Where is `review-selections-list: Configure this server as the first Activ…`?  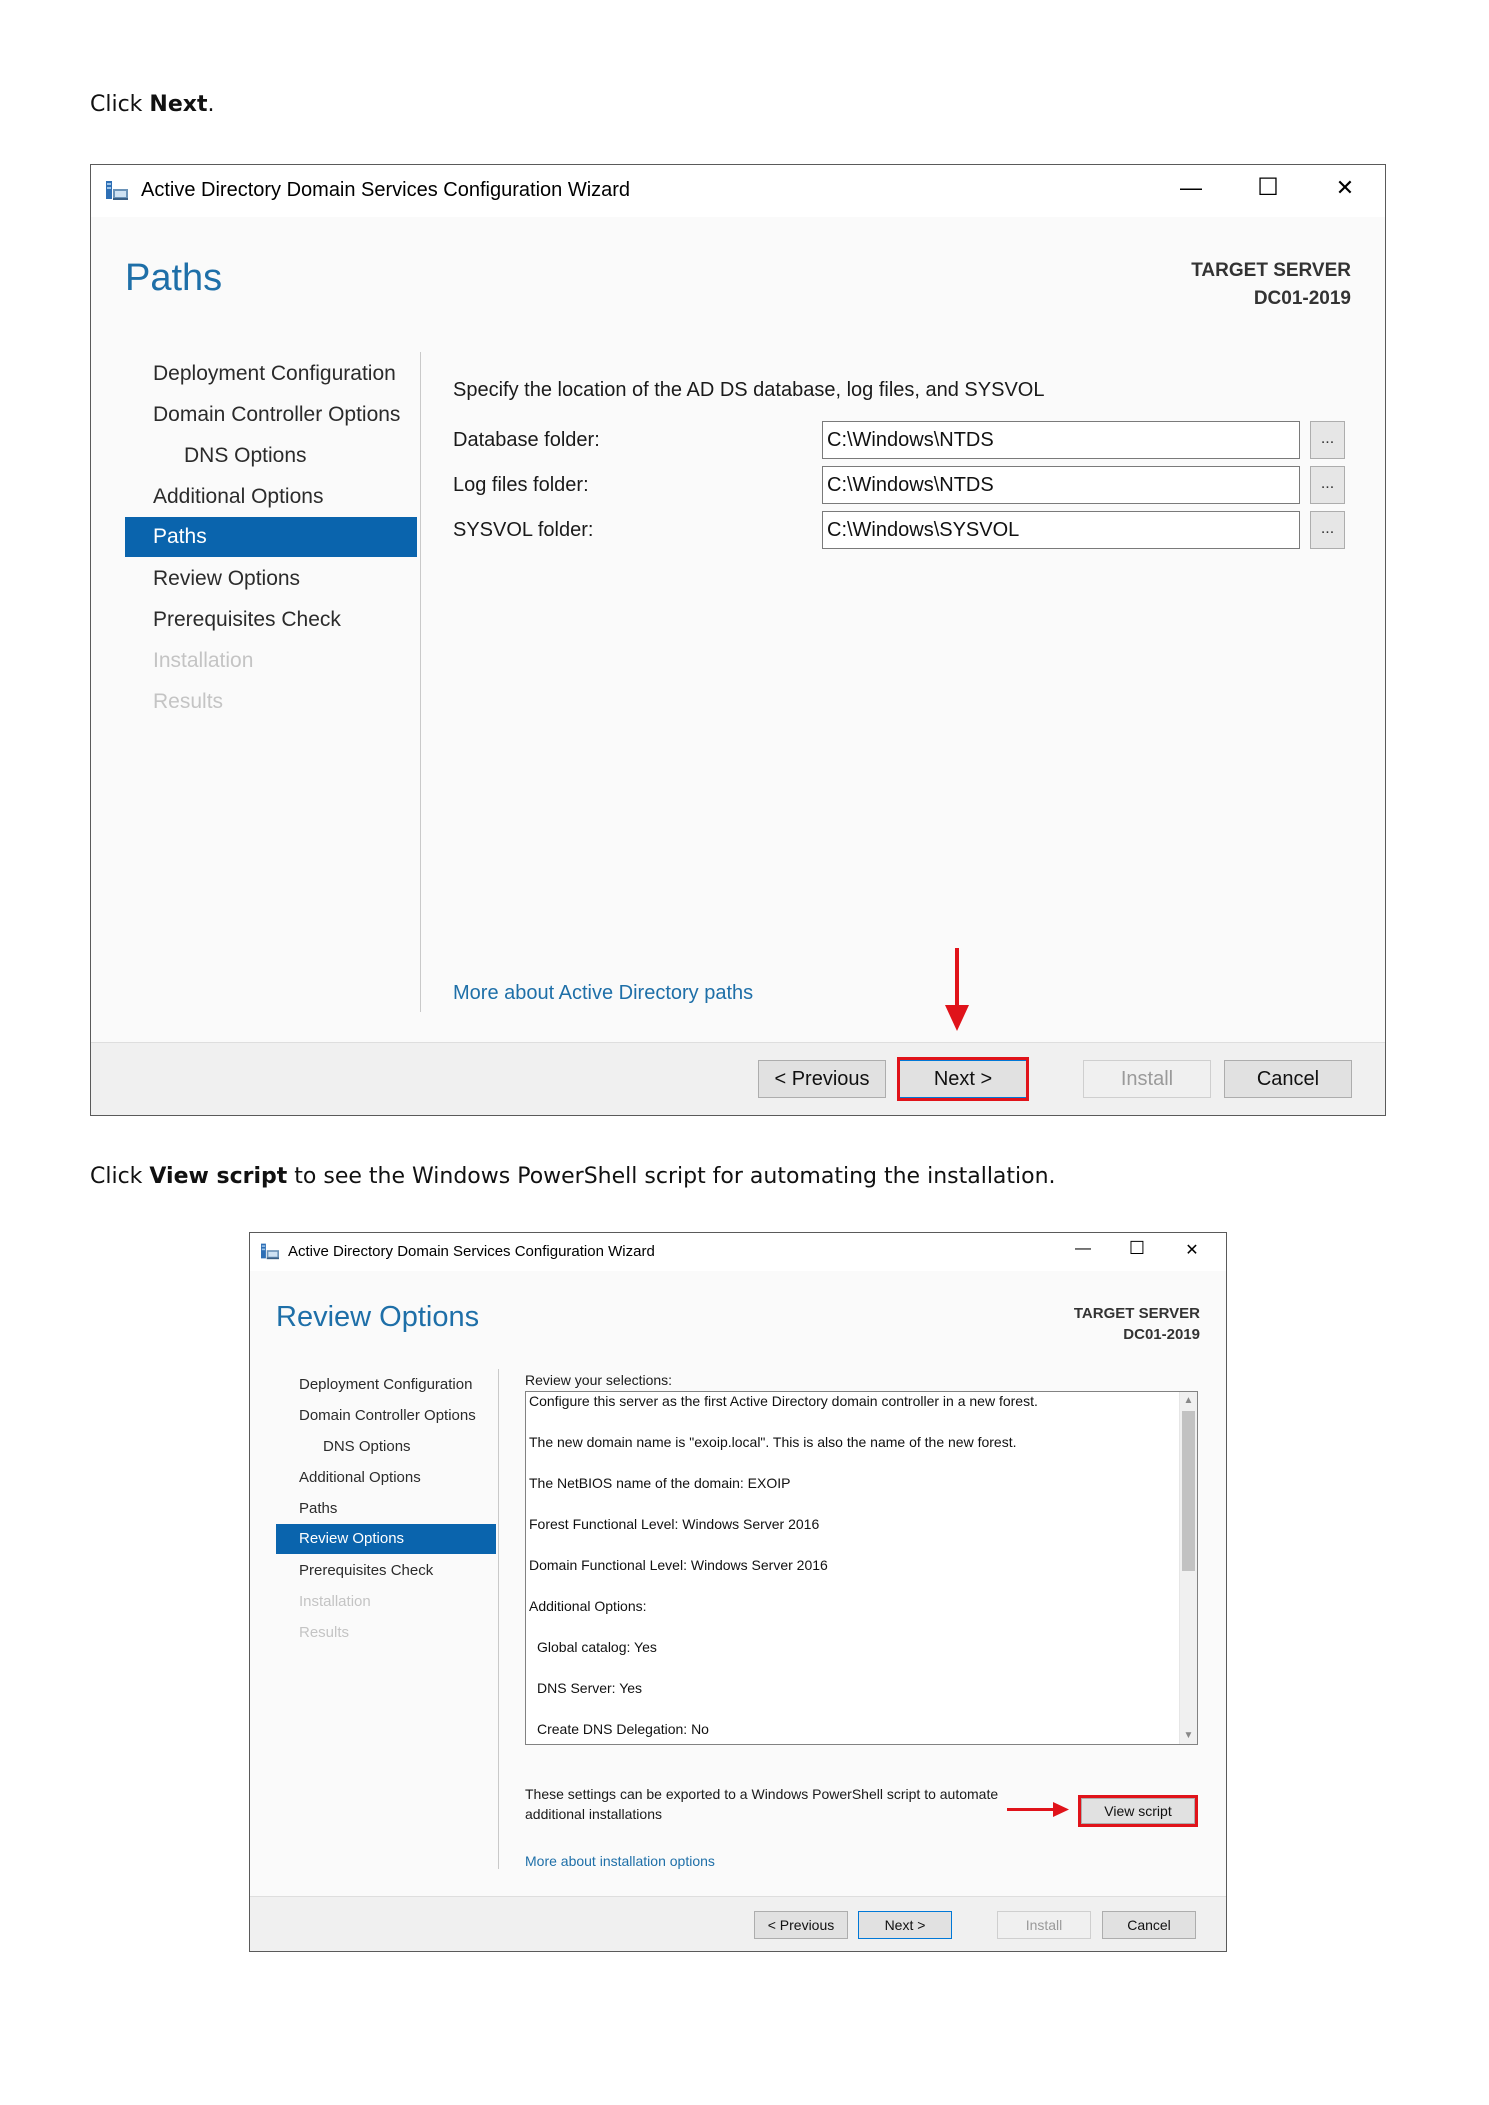
review-selections-list: Configure this server as the first Activ… is located at coordinates (861, 1568).